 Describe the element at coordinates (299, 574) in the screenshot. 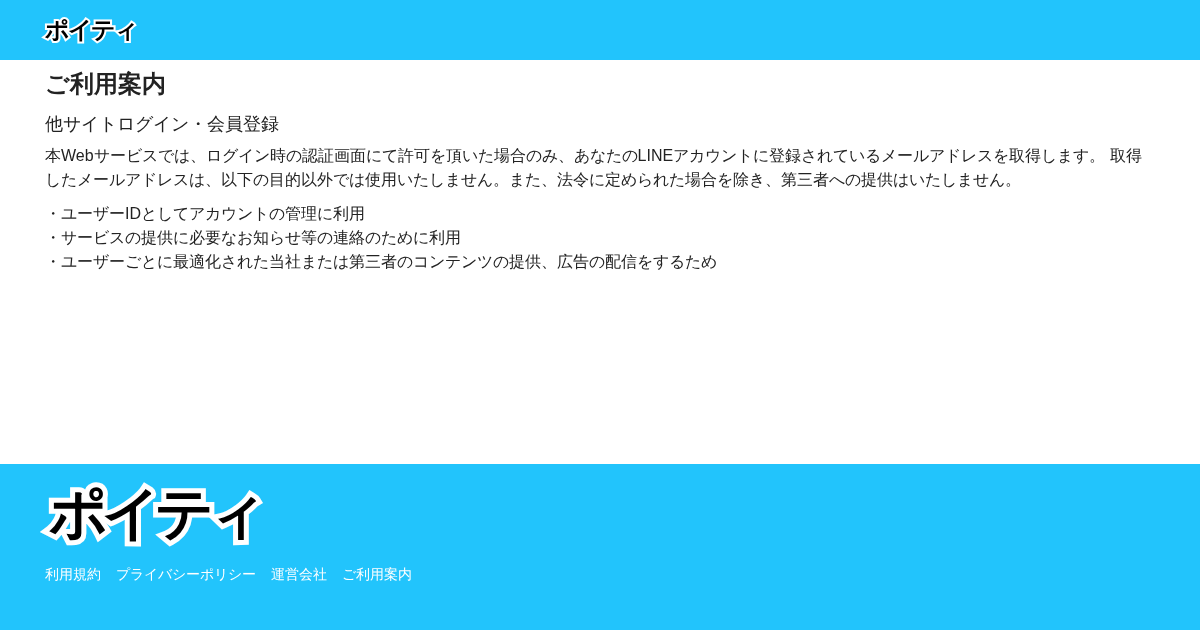

I see `footer-link: 運営会社` at that location.